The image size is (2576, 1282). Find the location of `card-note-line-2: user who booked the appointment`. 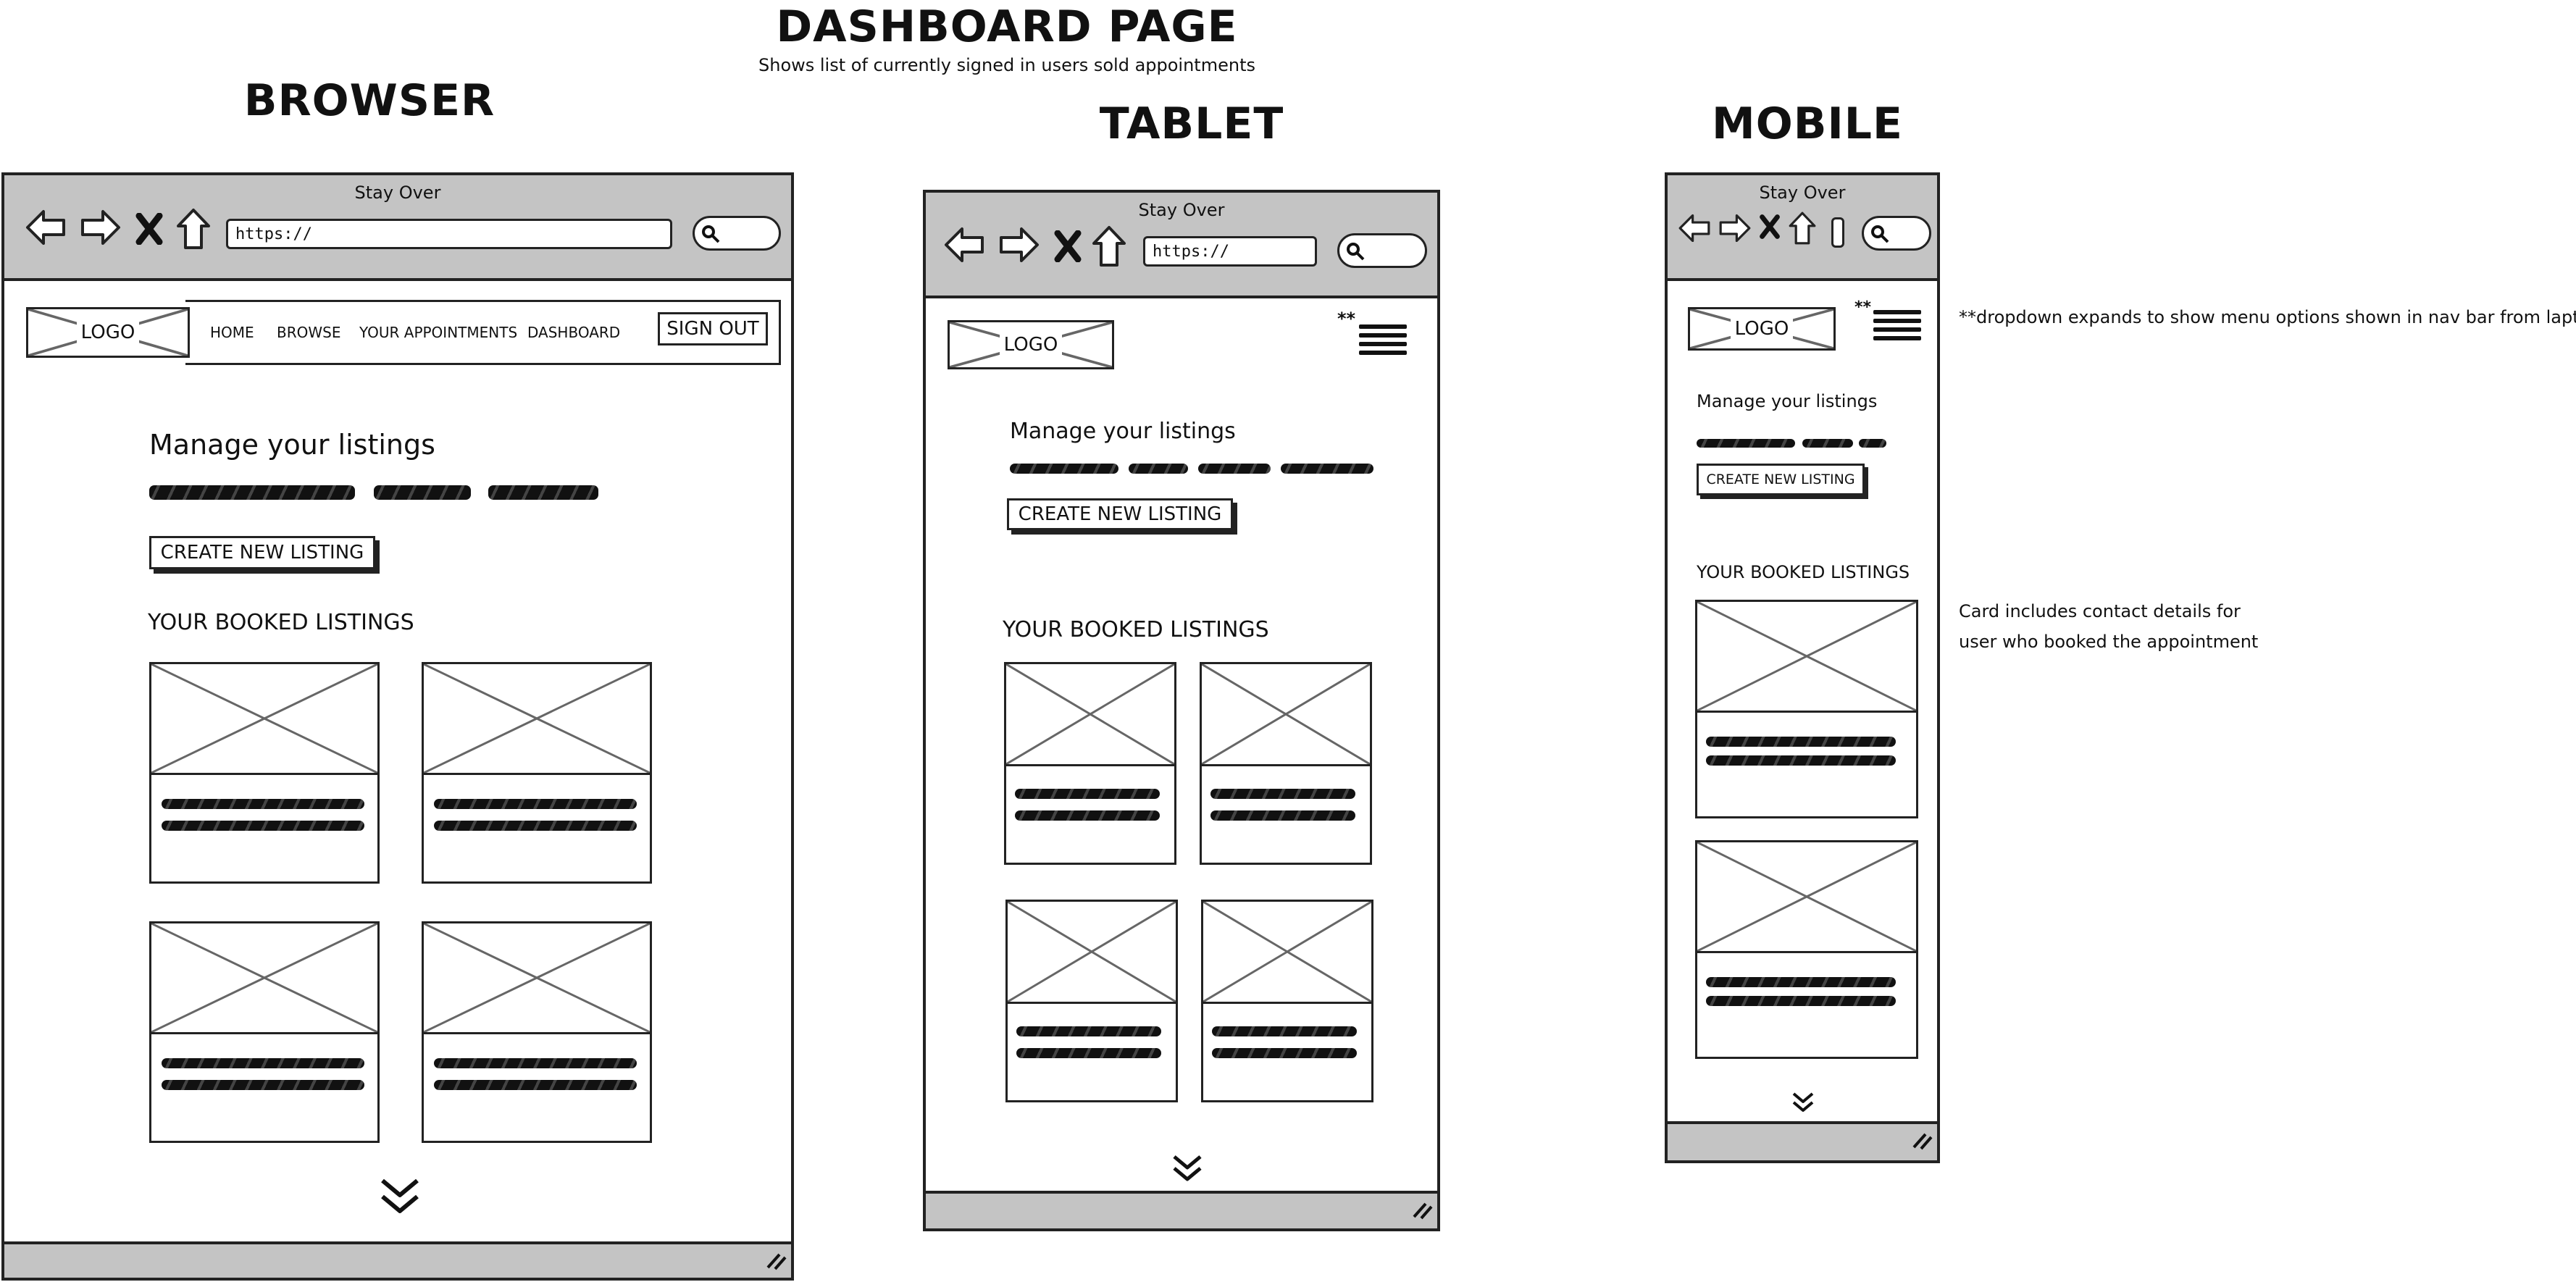

card-note-line-2: user who booked the appointment is located at coordinates (2109, 642).